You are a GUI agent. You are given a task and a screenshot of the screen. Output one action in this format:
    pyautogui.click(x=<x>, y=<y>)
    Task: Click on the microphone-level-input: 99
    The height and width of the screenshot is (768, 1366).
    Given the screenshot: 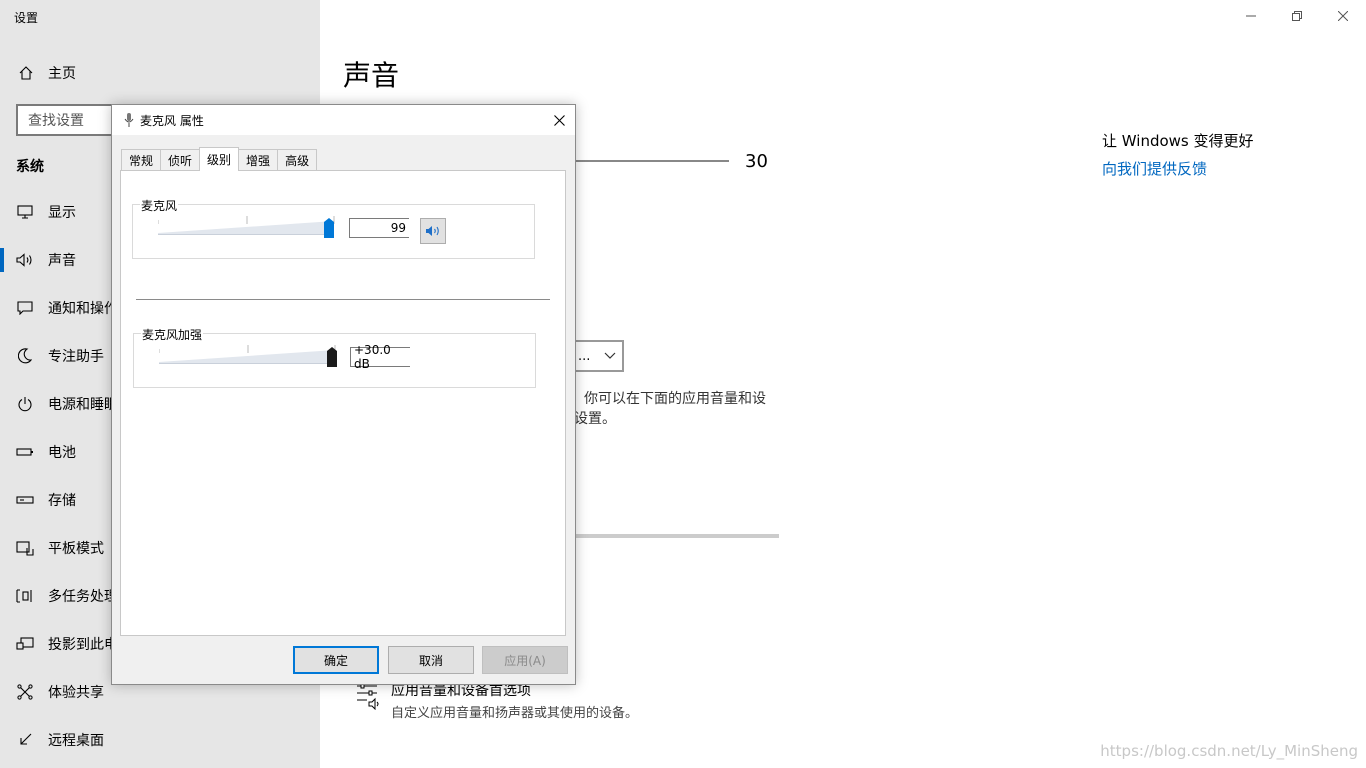 What is the action you would take?
    pyautogui.click(x=379, y=228)
    